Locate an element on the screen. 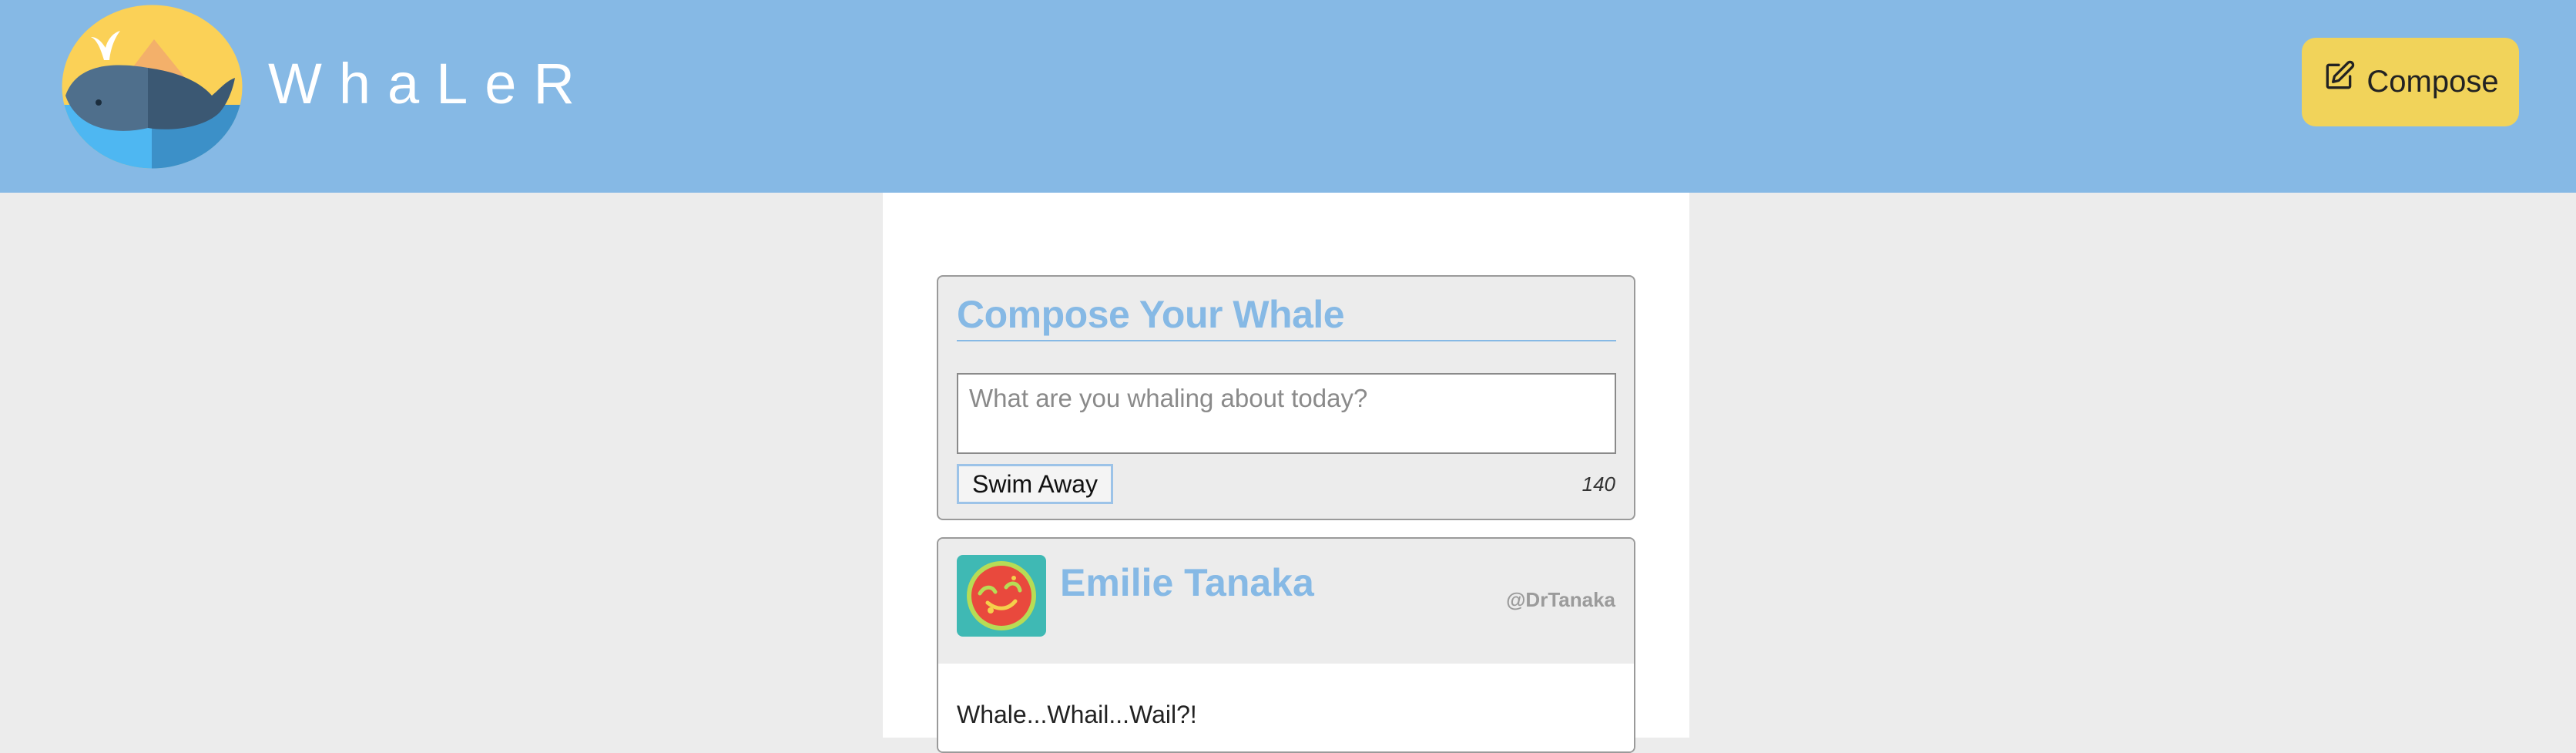 The width and height of the screenshot is (2576, 753). post-text: Whale...Whail...Wail?! is located at coordinates (1077, 714).